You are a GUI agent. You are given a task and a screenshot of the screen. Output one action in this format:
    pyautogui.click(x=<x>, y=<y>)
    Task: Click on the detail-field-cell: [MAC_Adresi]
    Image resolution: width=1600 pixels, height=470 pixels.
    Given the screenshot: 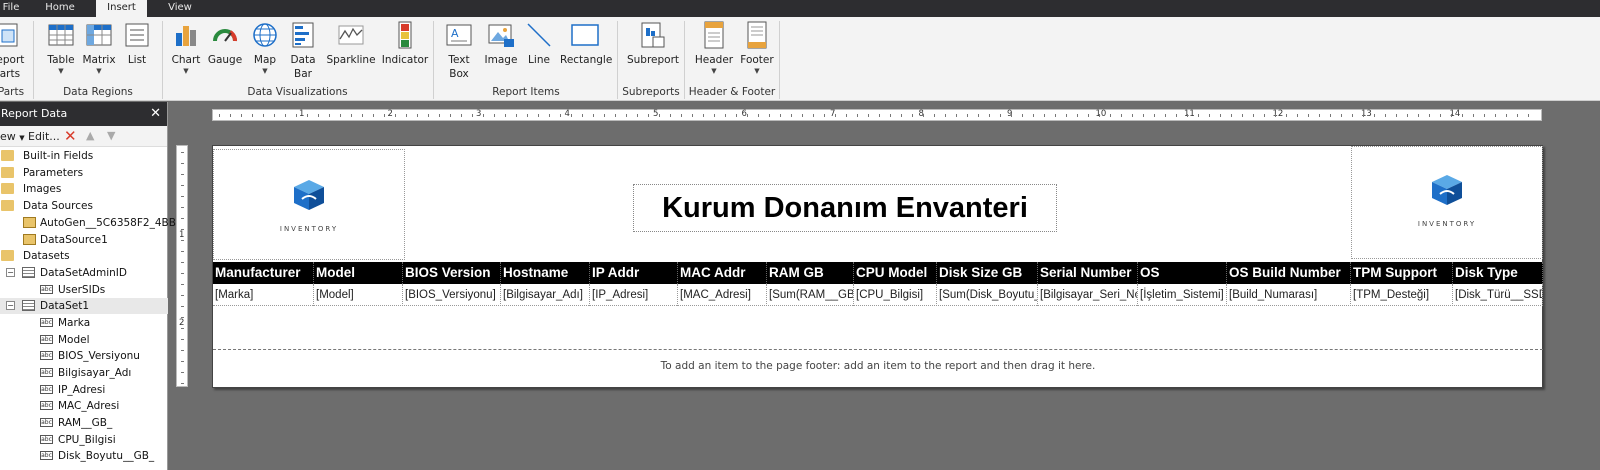 What is the action you would take?
    pyautogui.click(x=722, y=295)
    